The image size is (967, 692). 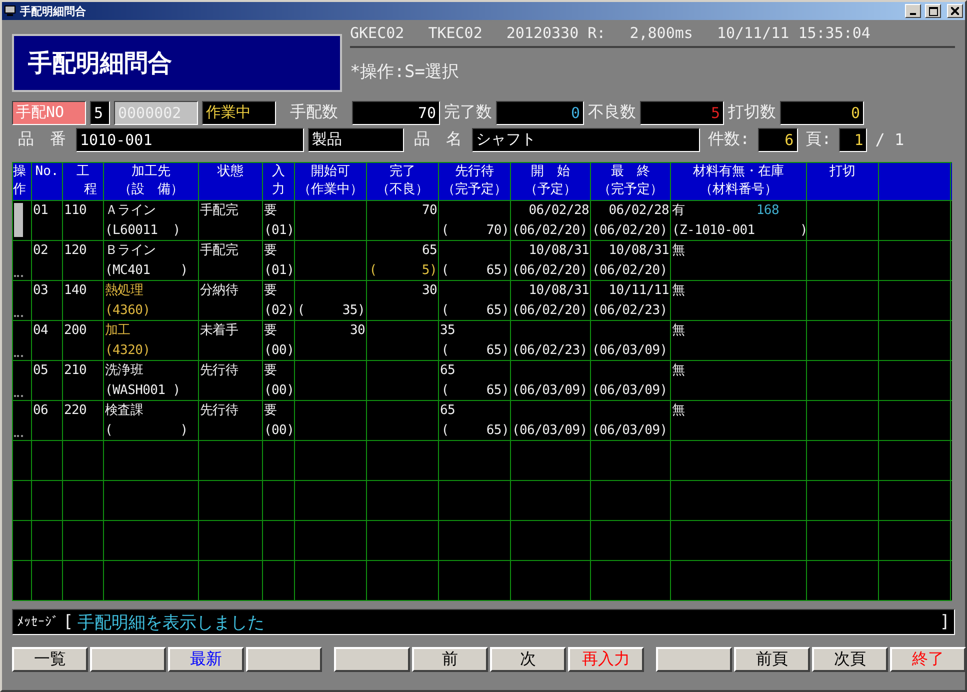 I want to click on field-label: 不良数, so click(x=612, y=112).